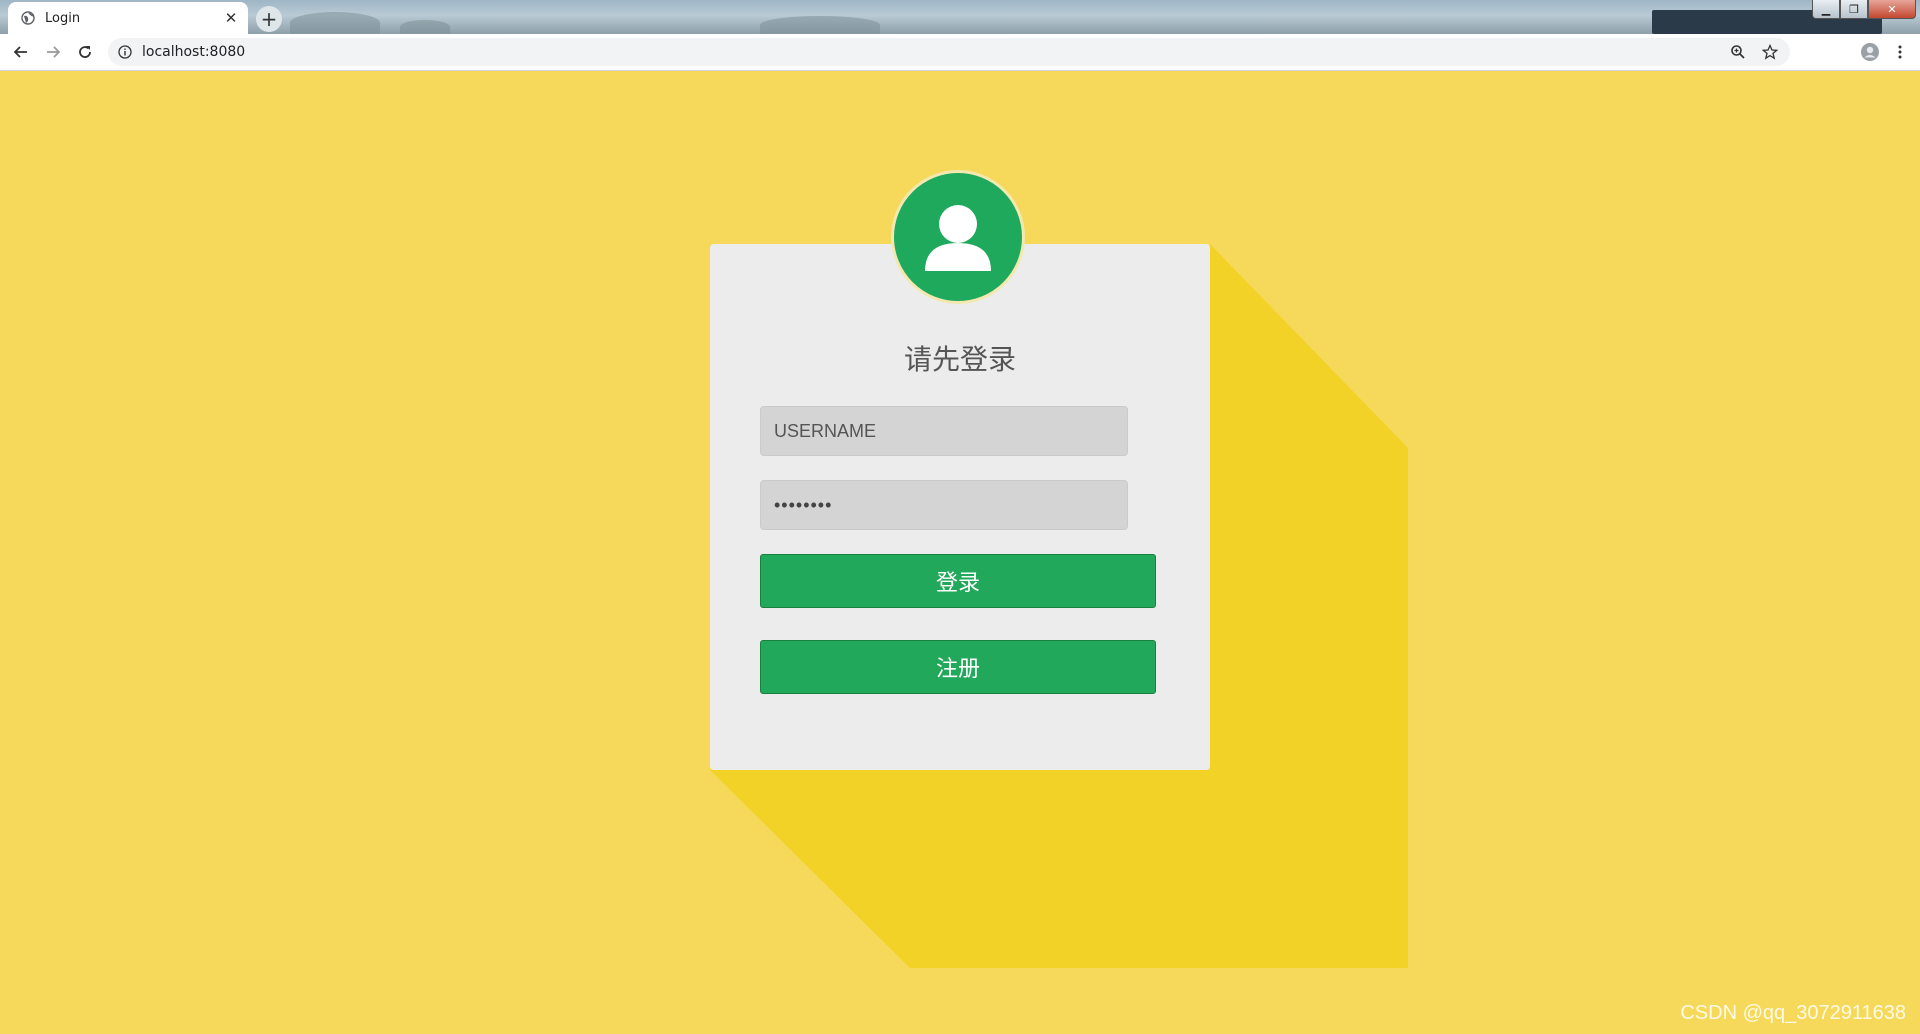 The height and width of the screenshot is (1034, 1920). I want to click on forward-button, so click(53, 52).